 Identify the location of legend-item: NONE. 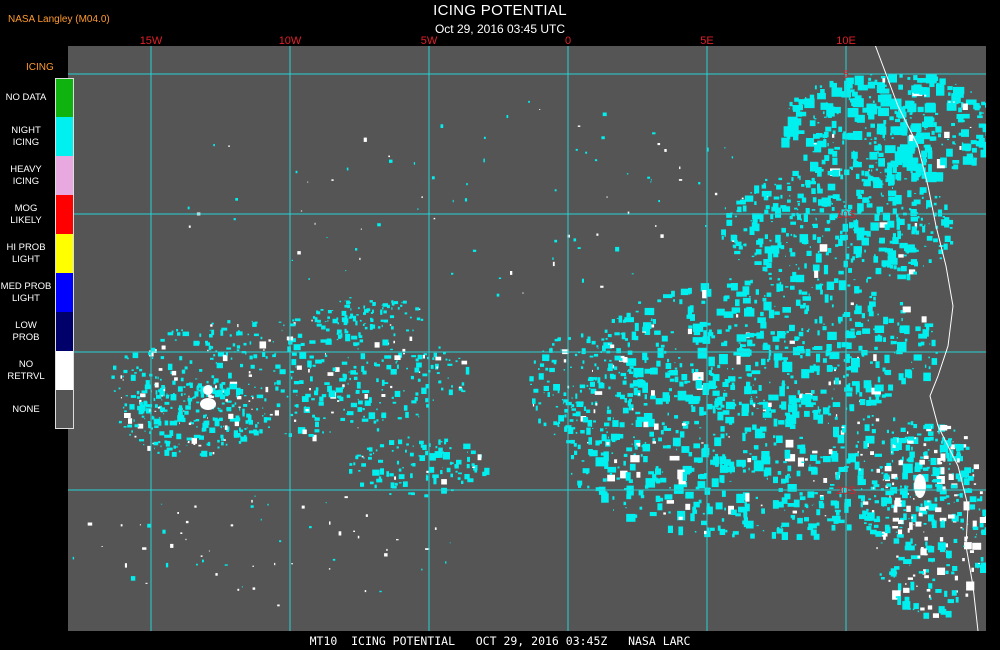
(38, 409).